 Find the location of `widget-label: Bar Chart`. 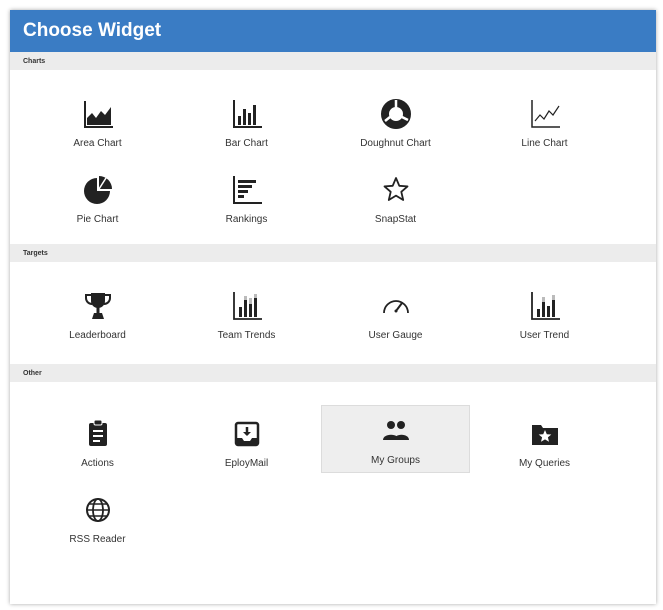

widget-label: Bar Chart is located at coordinates (246, 143).